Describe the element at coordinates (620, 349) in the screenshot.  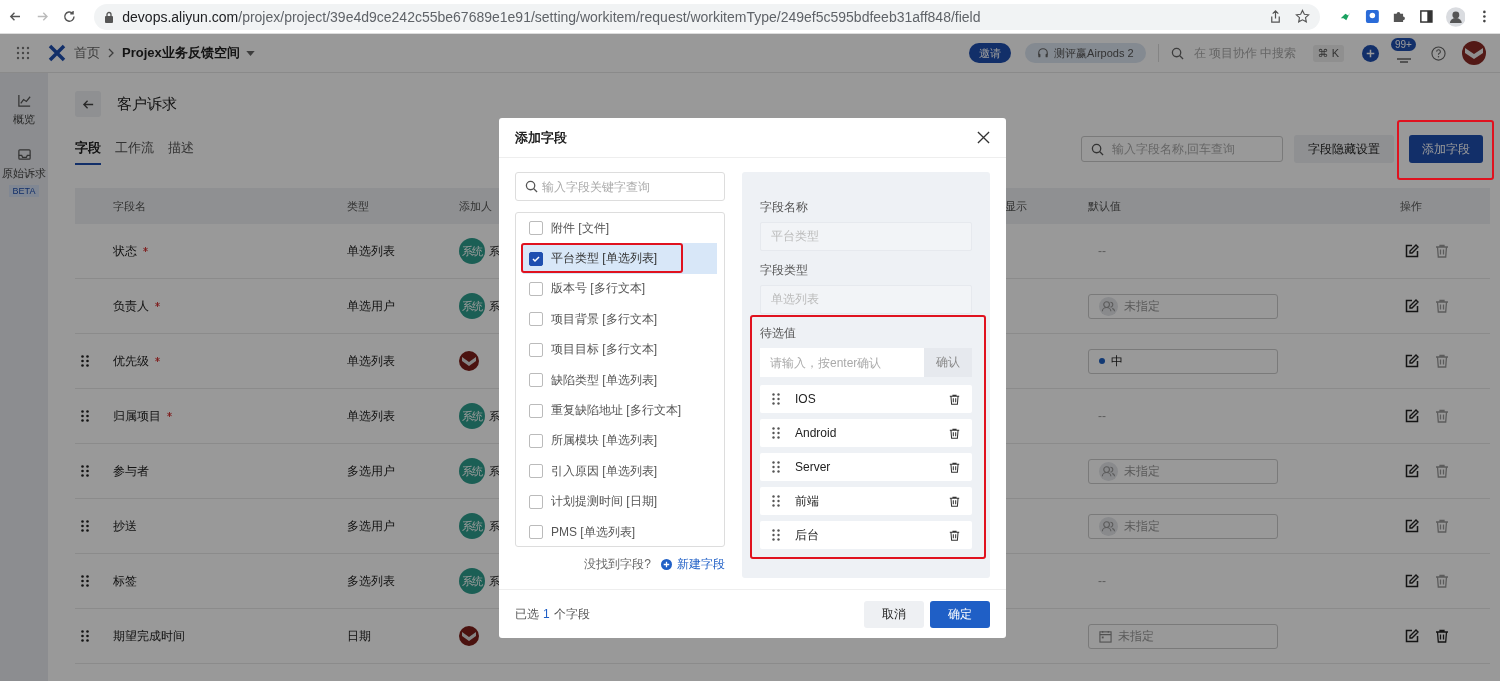
I see `field-option: 项目目标 [多行文本]` at that location.